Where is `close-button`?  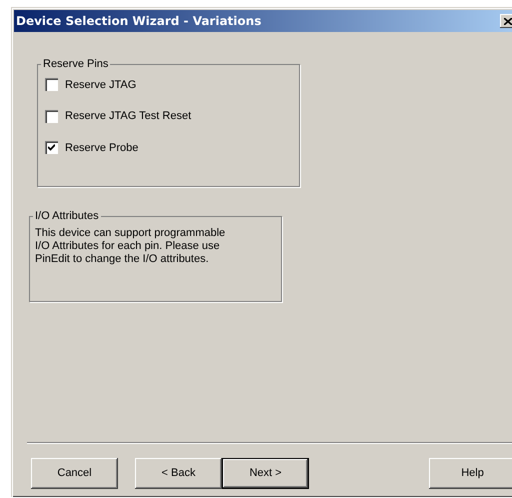
close-button is located at coordinates (506, 21).